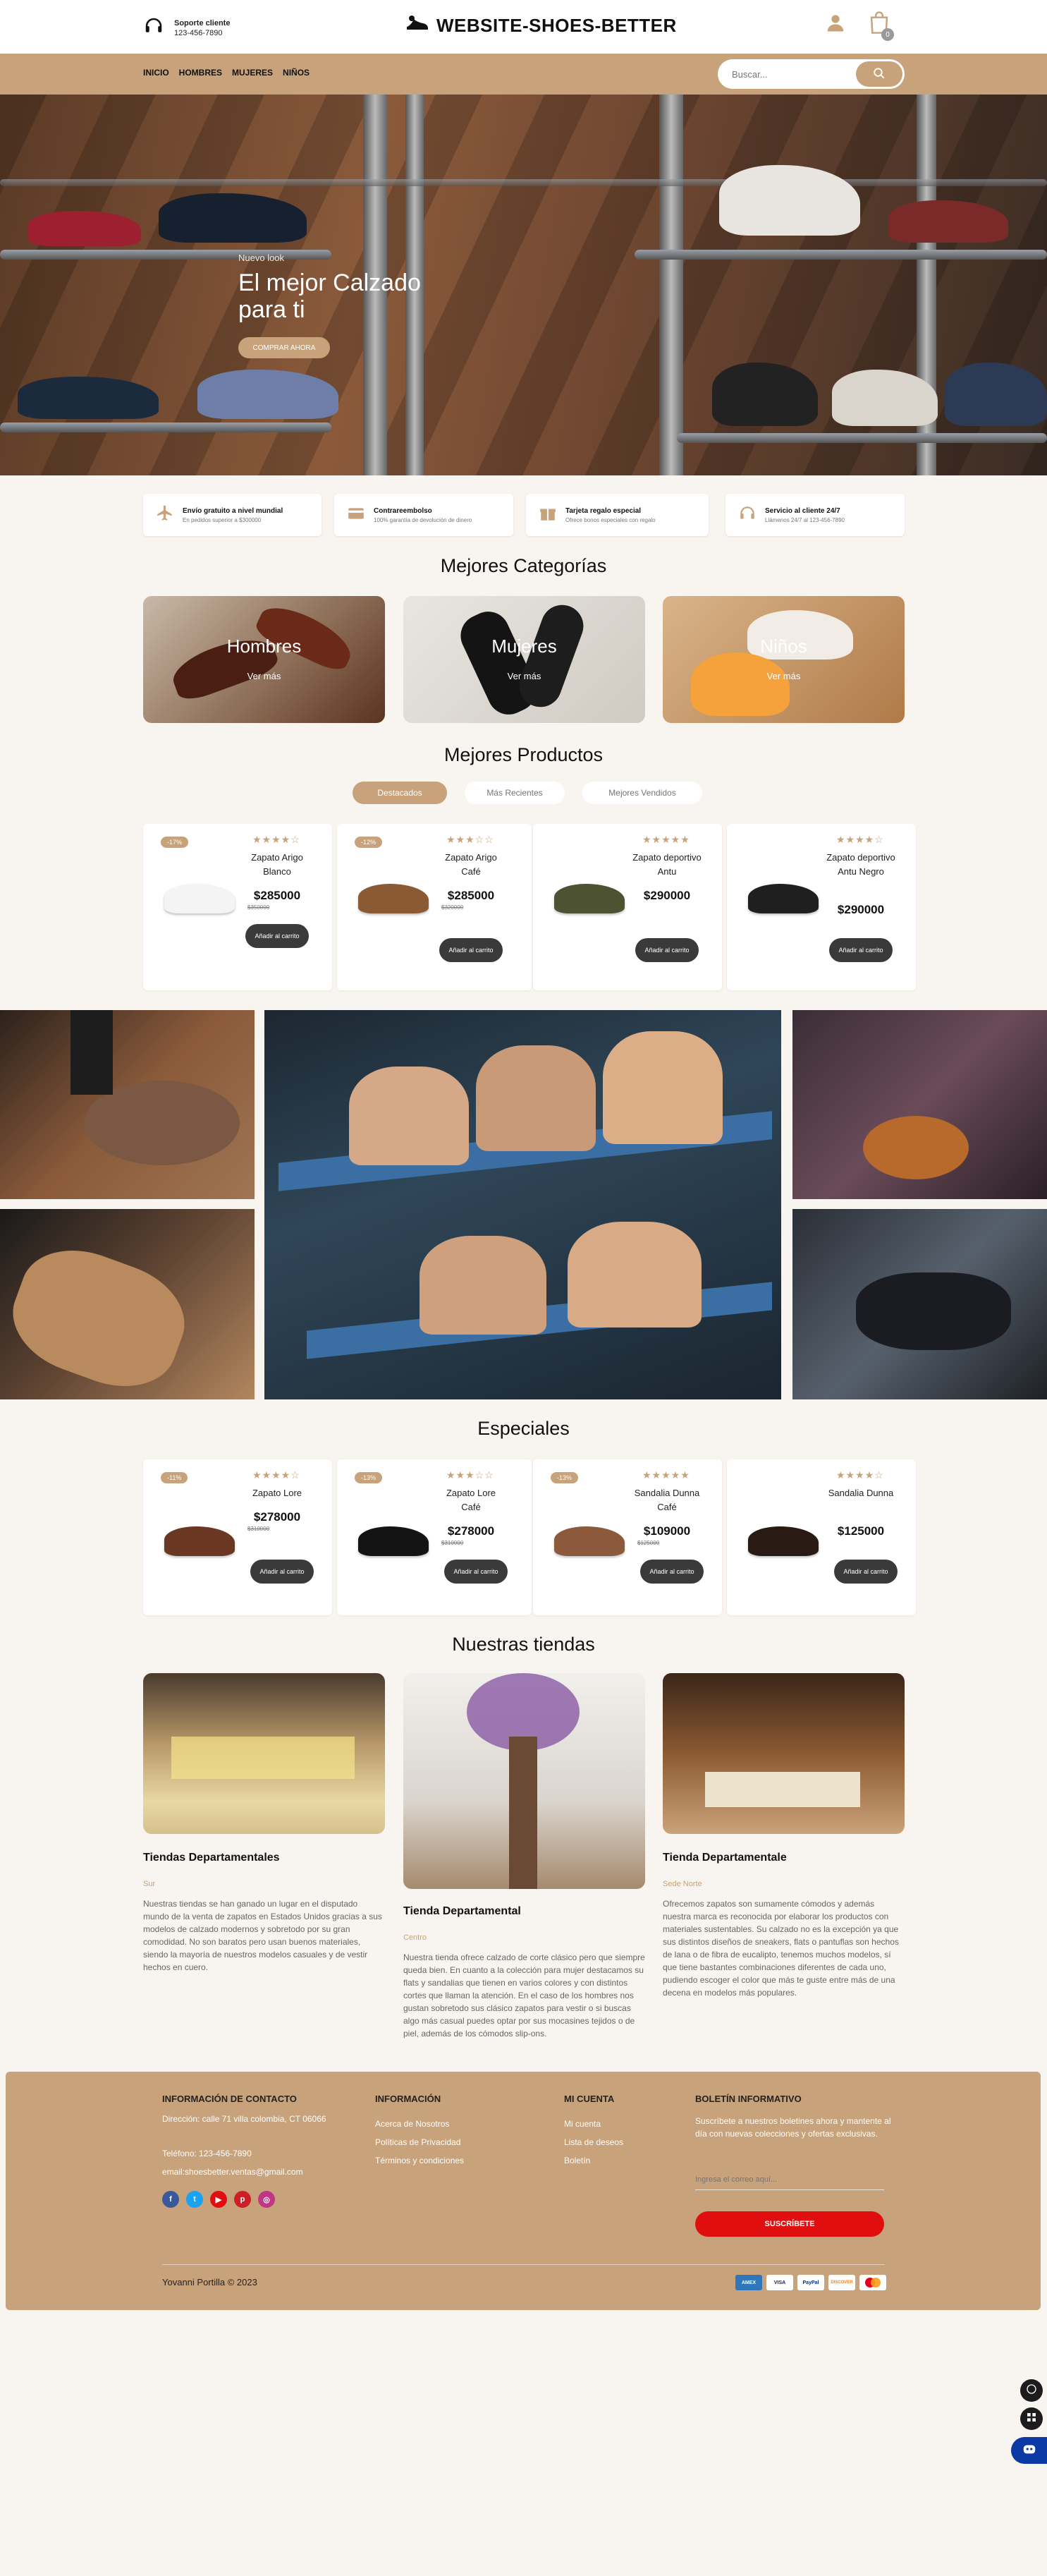 Image resolution: width=1047 pixels, height=2576 pixels. I want to click on user-icon, so click(835, 24).